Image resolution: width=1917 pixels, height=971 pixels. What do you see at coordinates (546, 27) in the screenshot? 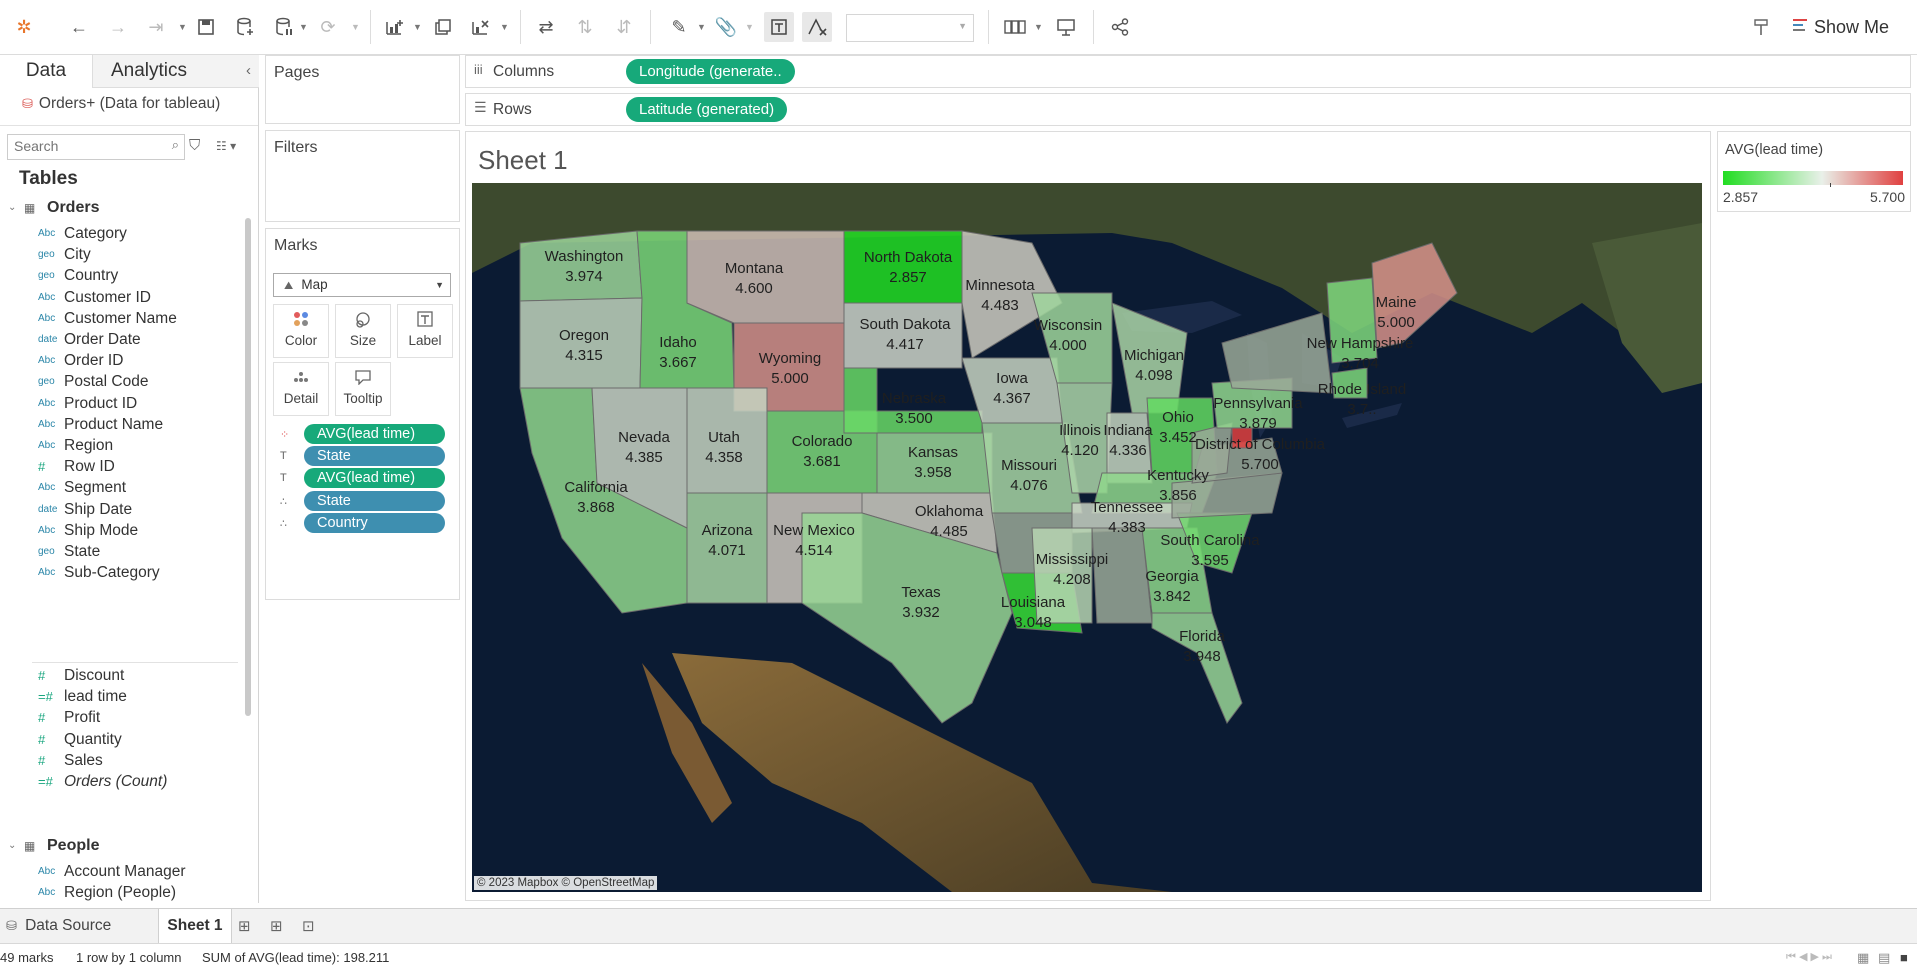
I see `swap-axes-icon: ⇄` at bounding box center [546, 27].